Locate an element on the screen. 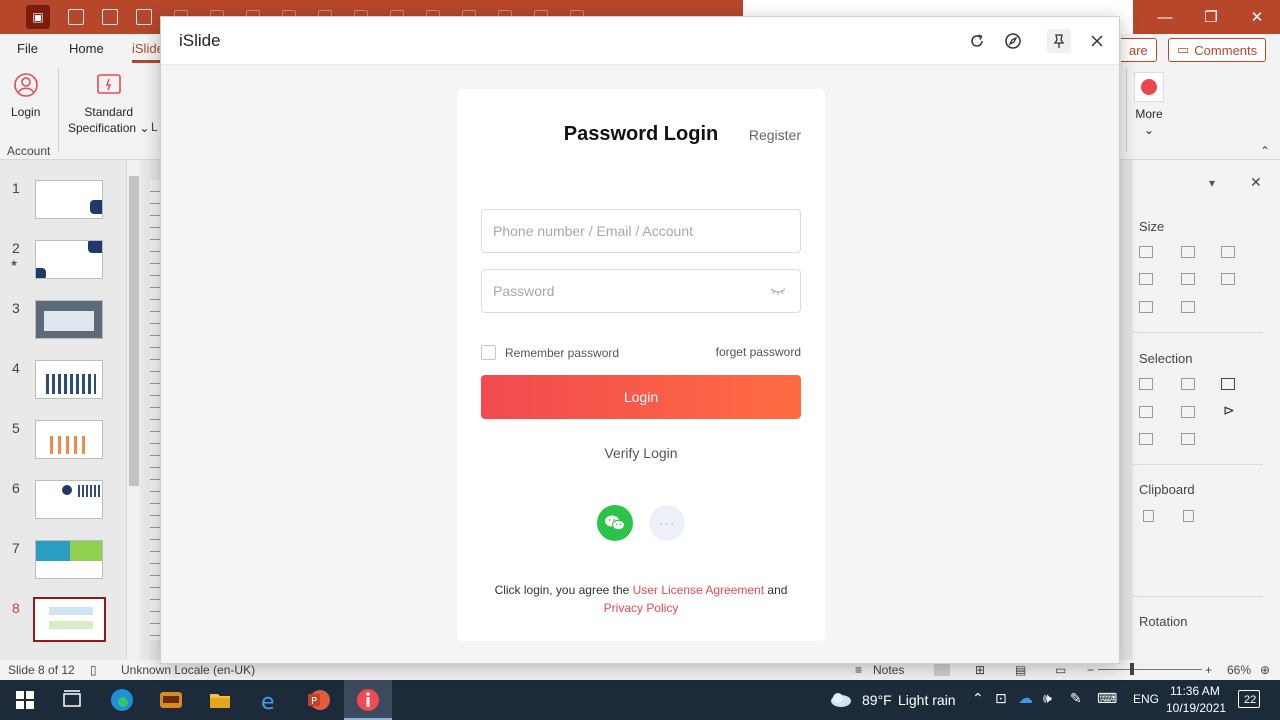  locale-indicator: Unknown Locale (en-UK) is located at coordinates (188, 670).